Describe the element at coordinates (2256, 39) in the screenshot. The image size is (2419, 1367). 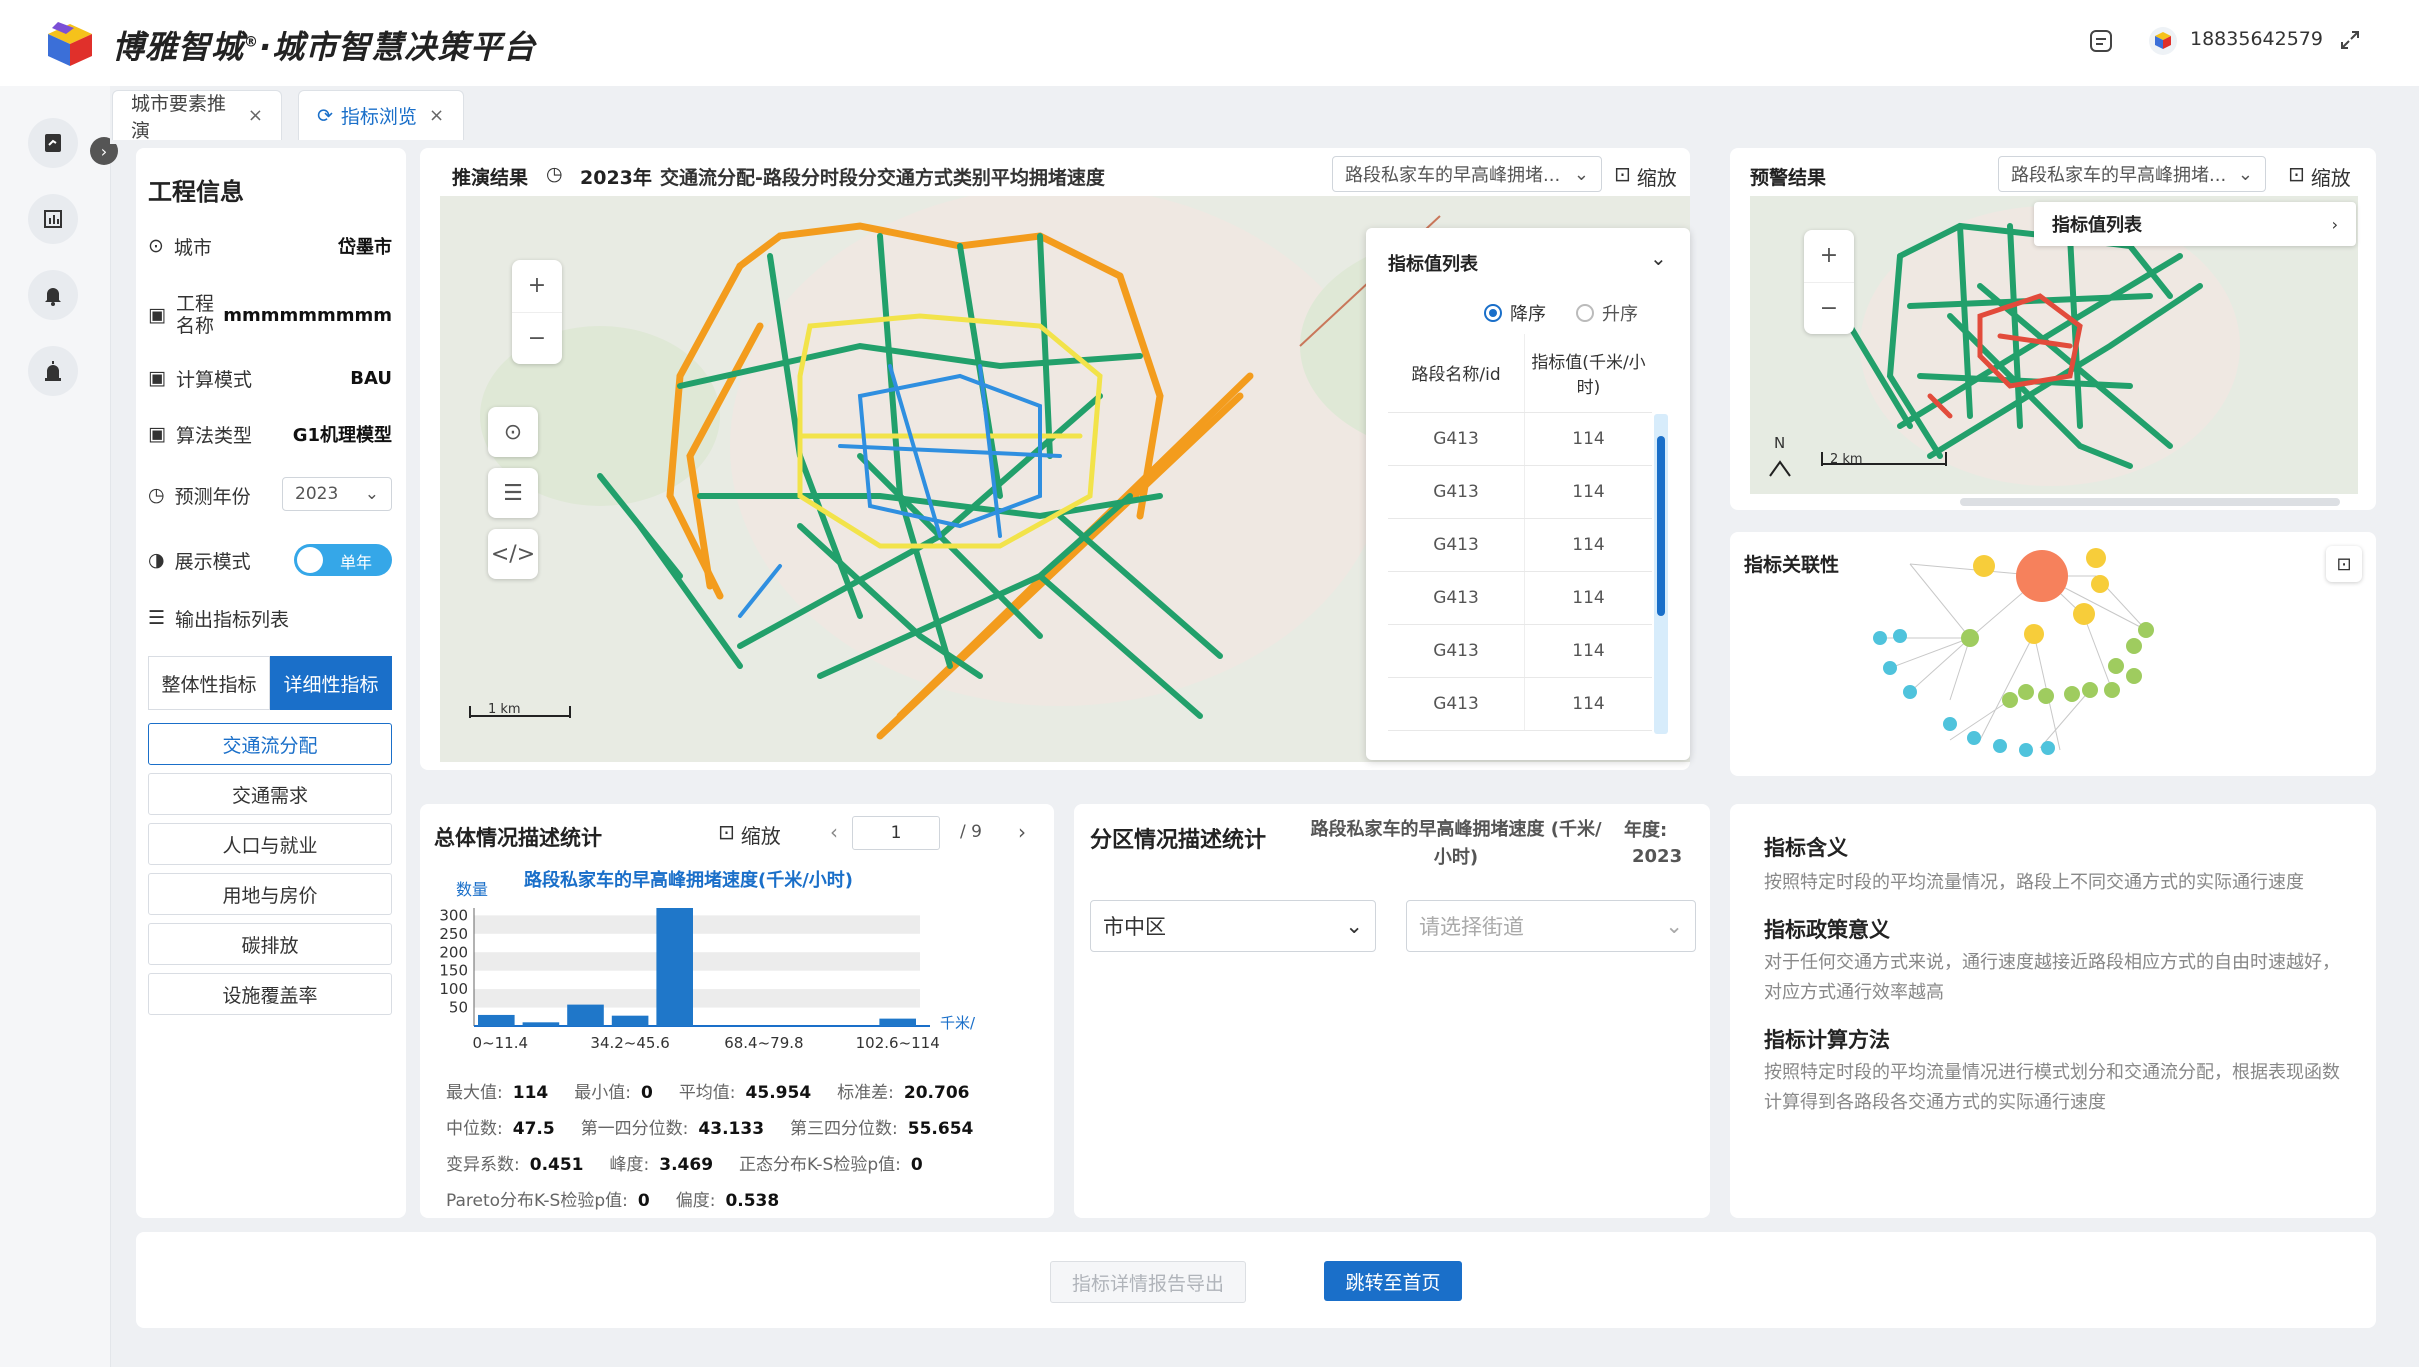
I see `user-phone: 18835642579` at that location.